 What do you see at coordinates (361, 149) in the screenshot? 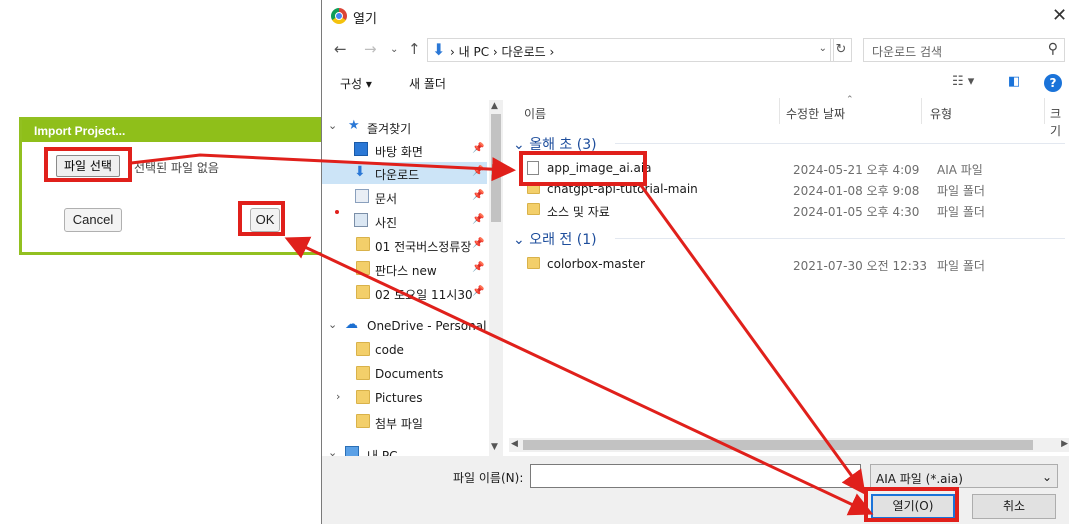
I see `desktop-icon` at bounding box center [361, 149].